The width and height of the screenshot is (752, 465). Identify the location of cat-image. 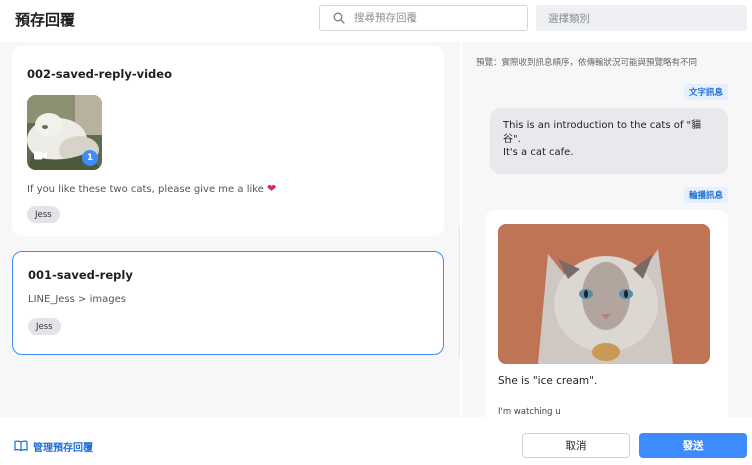
(604, 294).